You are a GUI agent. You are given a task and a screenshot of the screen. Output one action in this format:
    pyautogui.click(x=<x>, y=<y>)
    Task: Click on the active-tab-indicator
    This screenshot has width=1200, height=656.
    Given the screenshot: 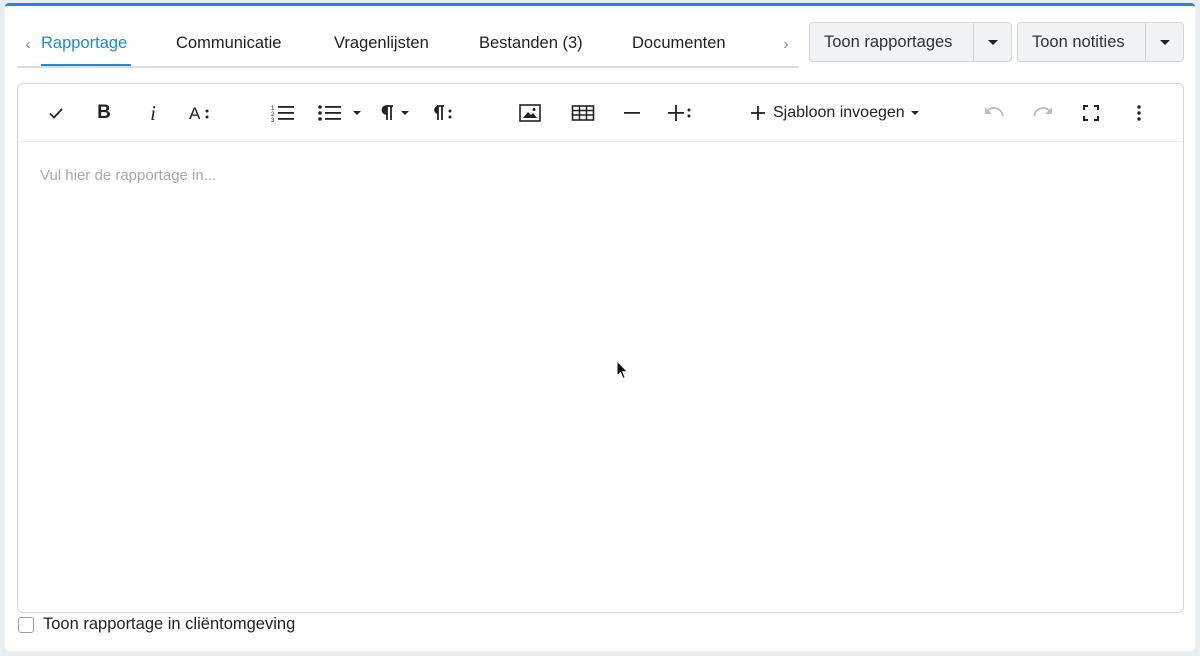 What is the action you would take?
    pyautogui.click(x=86, y=65)
    